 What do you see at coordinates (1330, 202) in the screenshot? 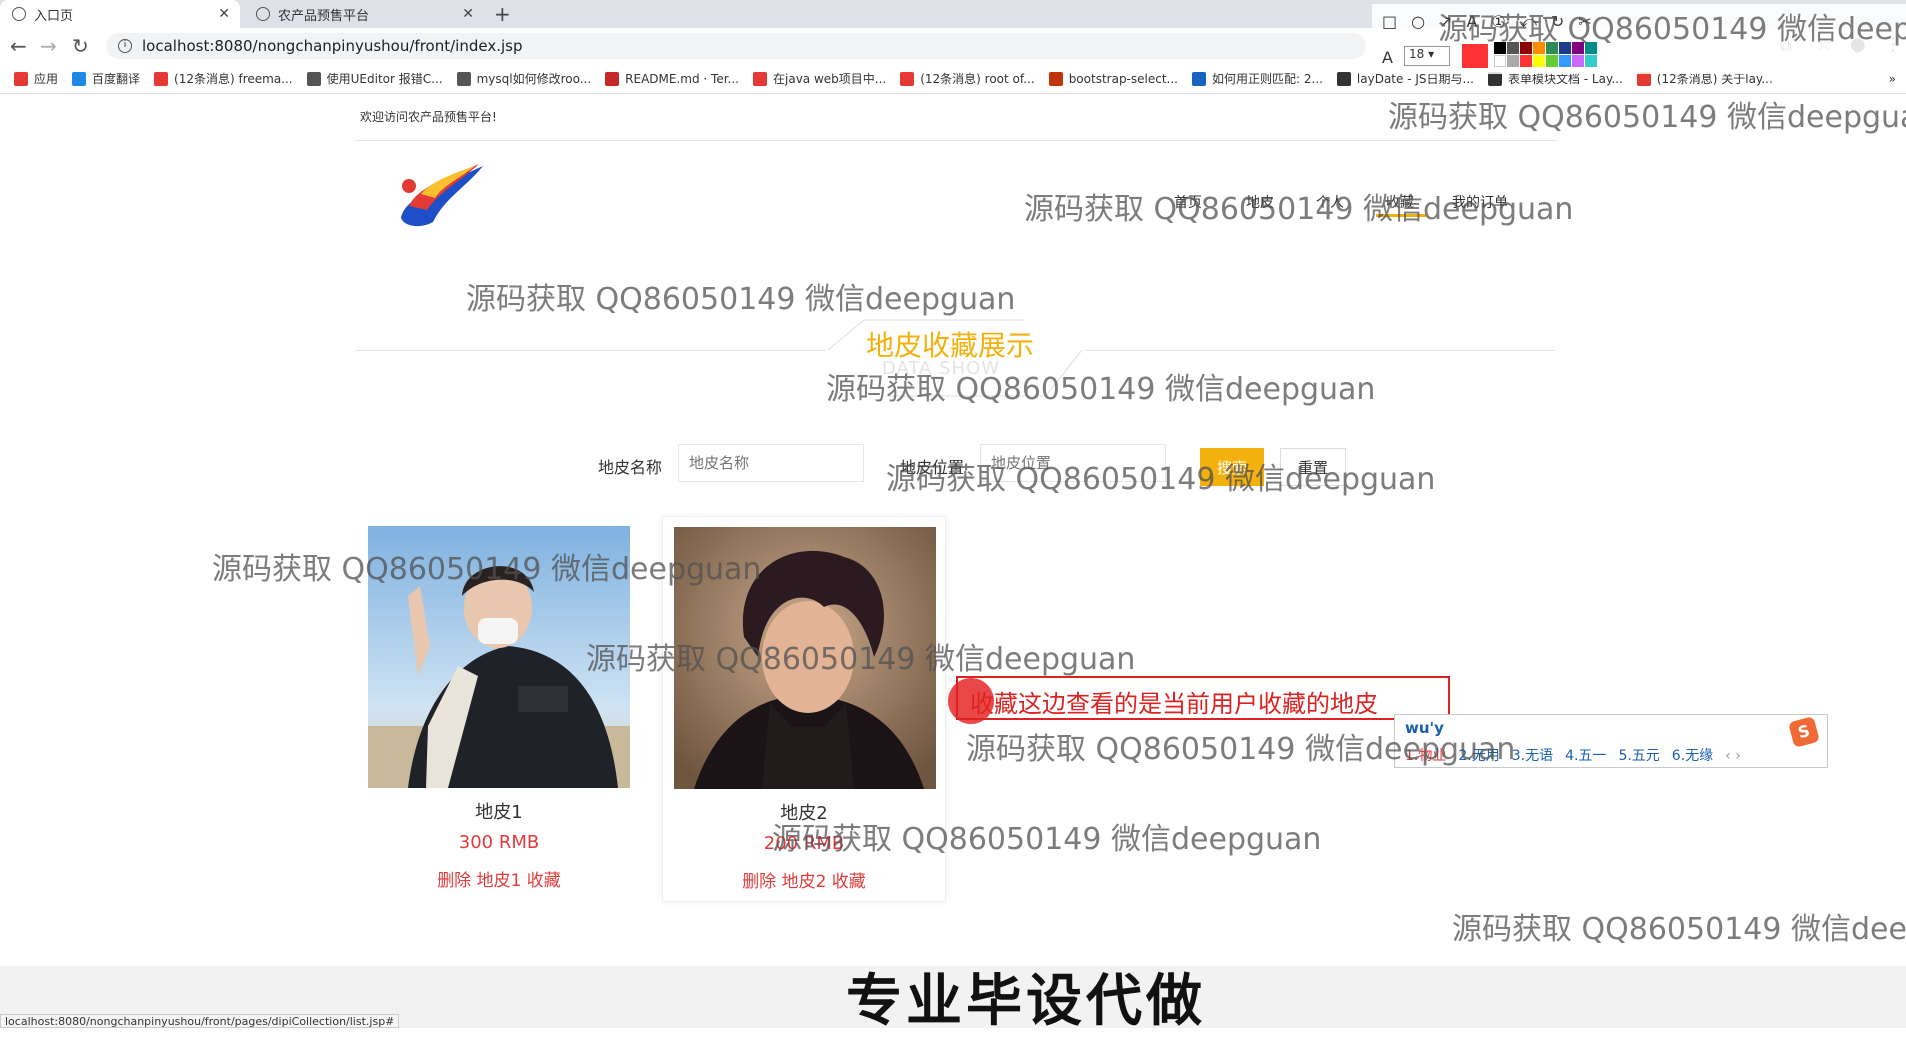
I see `nav-personal: 个人` at bounding box center [1330, 202].